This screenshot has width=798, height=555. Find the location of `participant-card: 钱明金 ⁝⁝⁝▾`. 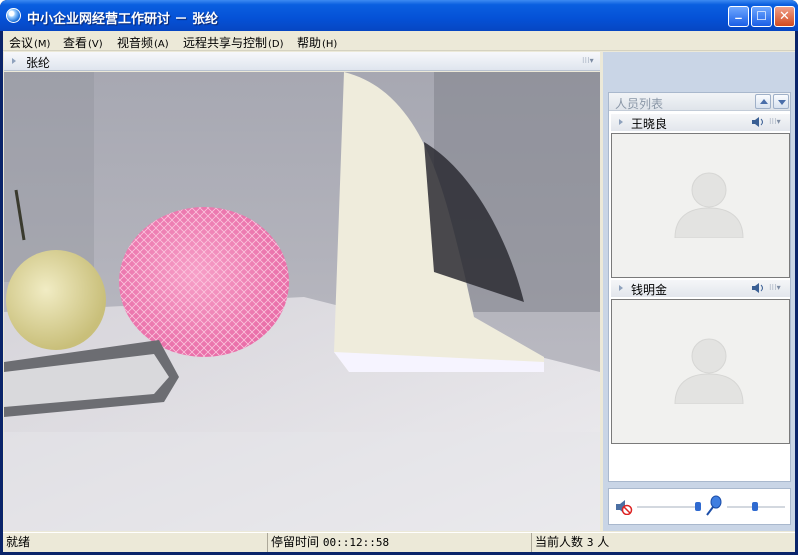

participant-card: 钱明金 ⁝⁝⁝▾ is located at coordinates (700, 363).